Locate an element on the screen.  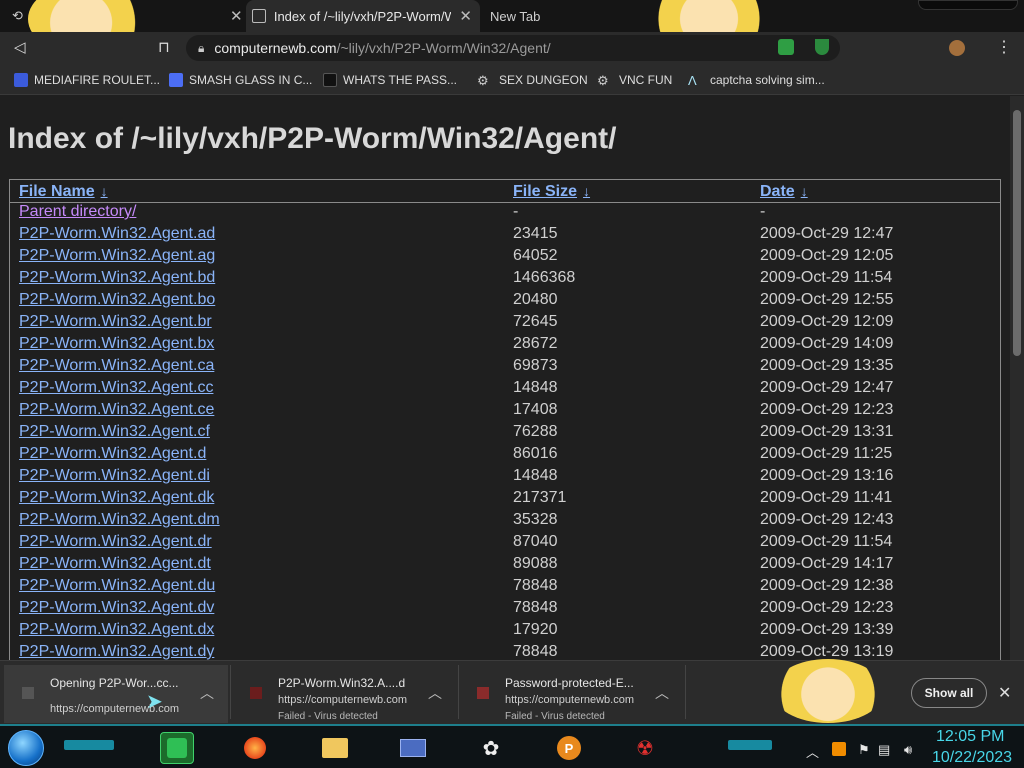
file-link: P2P-Worm.Win32.Agent.dr is located at coordinates (115, 542).